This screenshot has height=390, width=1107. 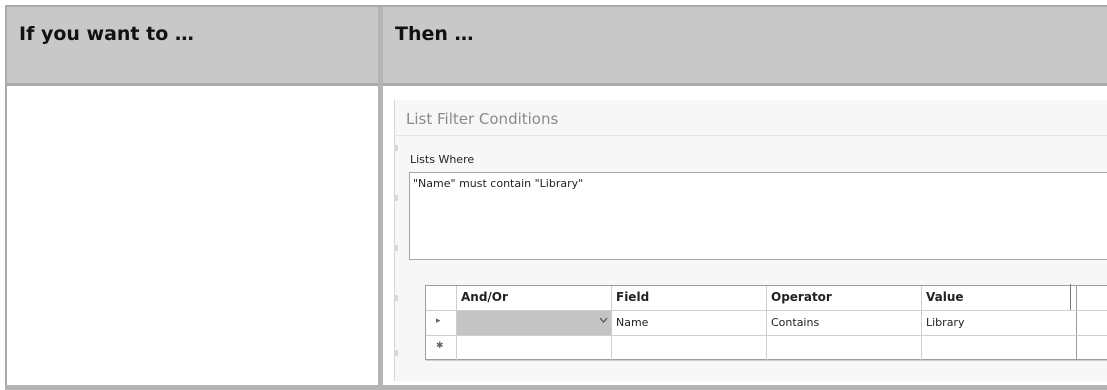 I want to click on current-row-arrow-icon: ▸, so click(x=441, y=323).